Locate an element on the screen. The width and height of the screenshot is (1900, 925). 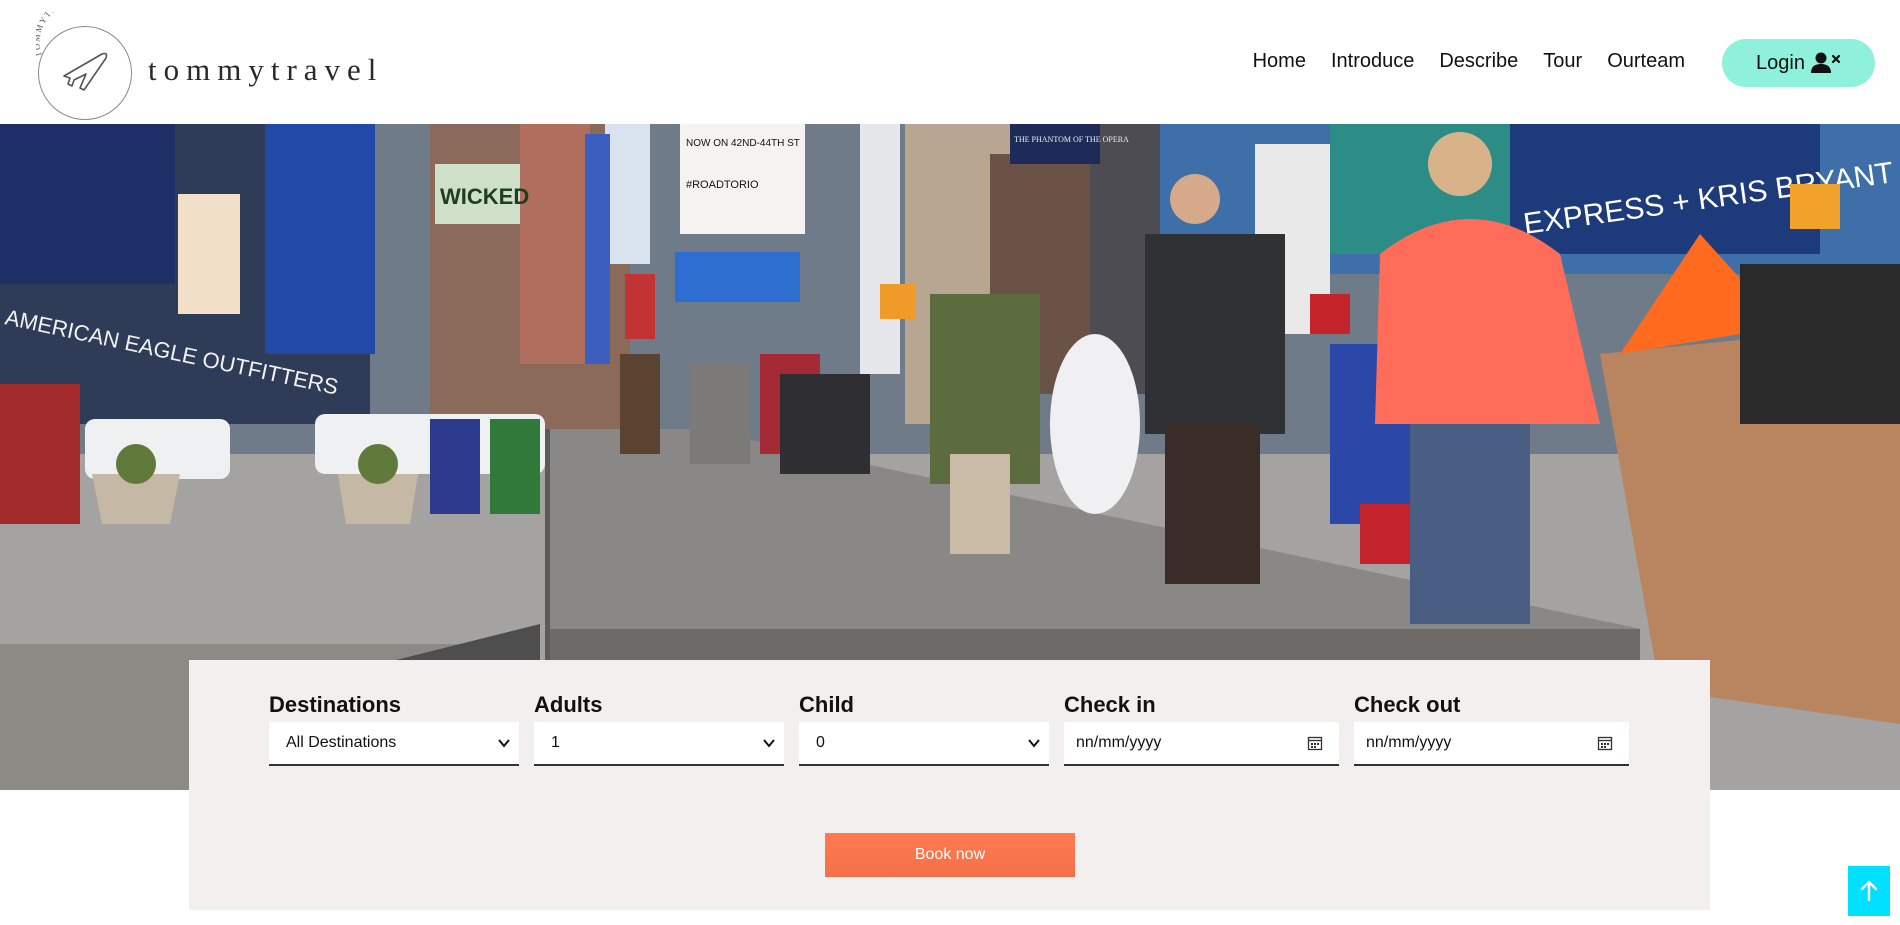
nav-ourteam: Ourteam is located at coordinates (1646, 61).